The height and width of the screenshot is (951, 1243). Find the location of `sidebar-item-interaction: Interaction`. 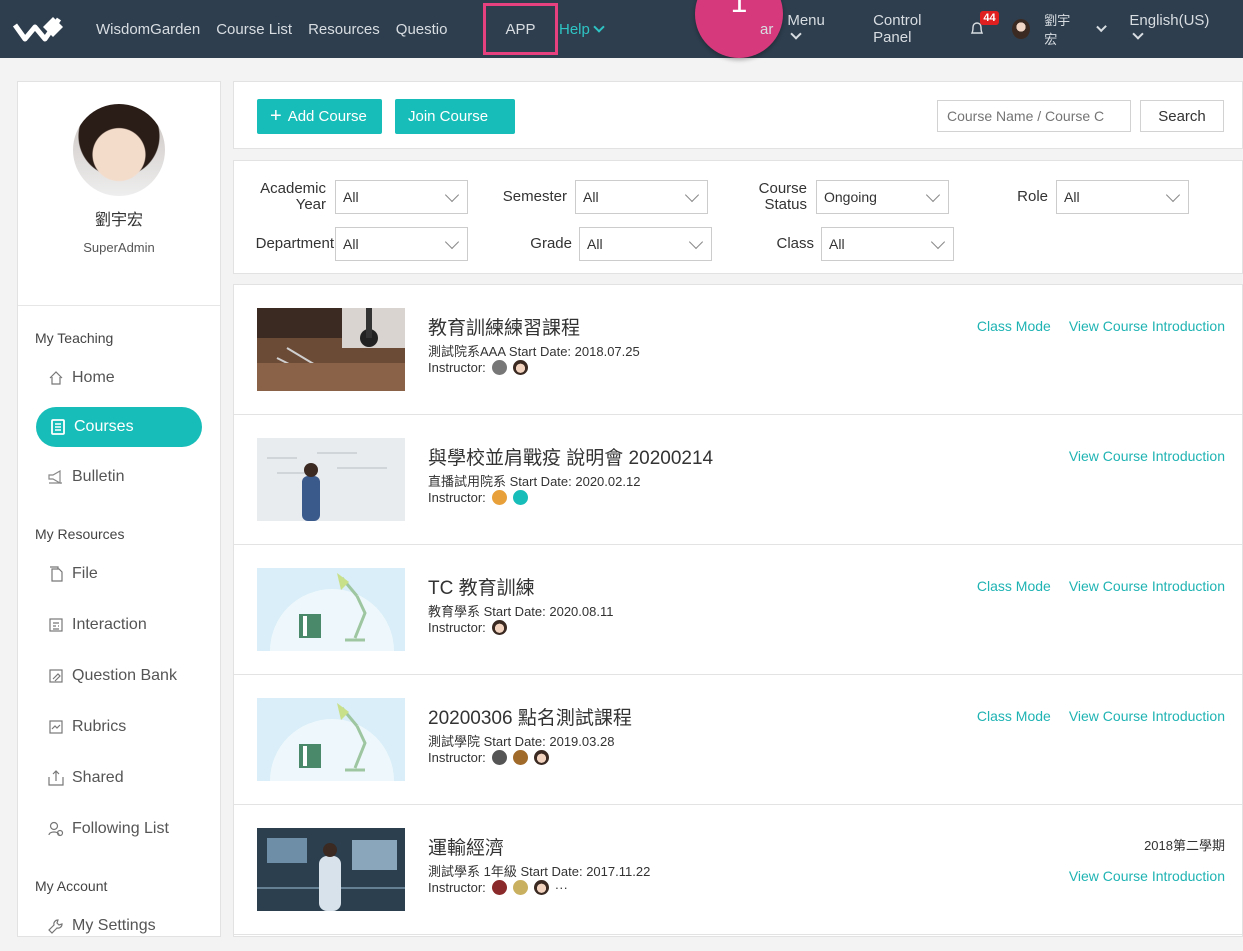

sidebar-item-interaction: Interaction is located at coordinates (119, 624).